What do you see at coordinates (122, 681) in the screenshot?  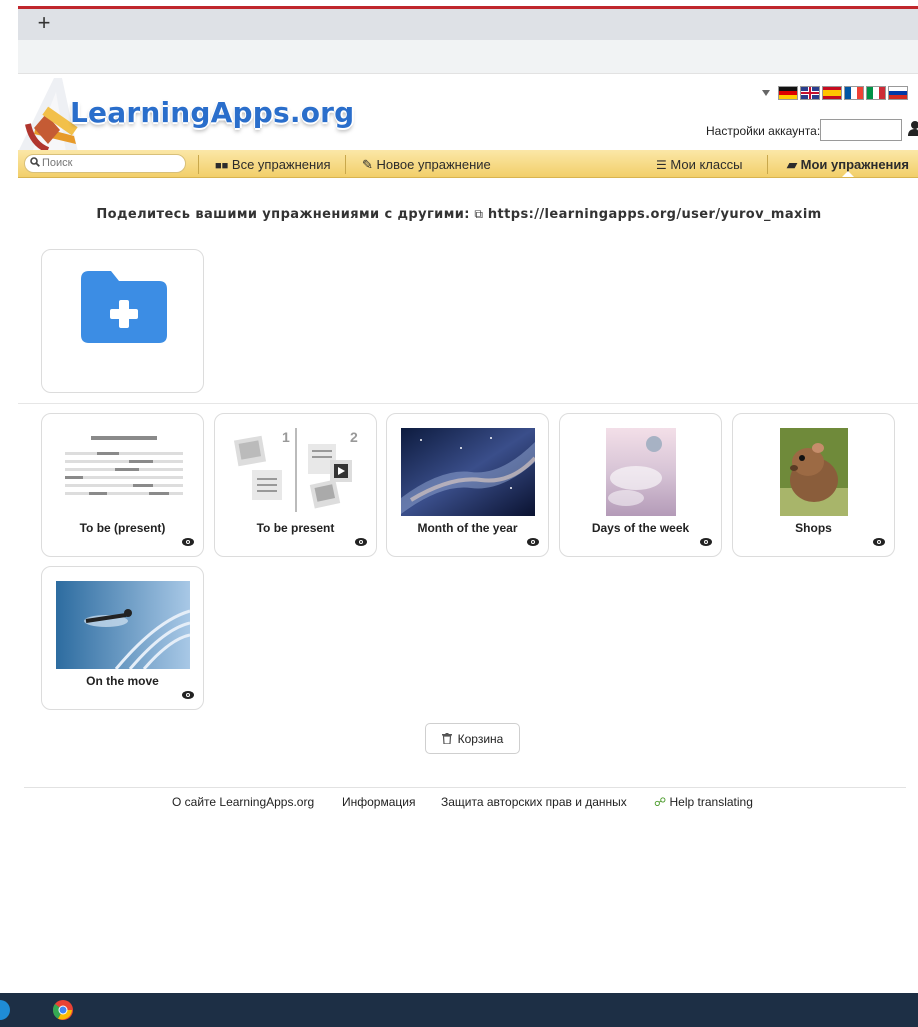 I see `app-title: On the move` at bounding box center [122, 681].